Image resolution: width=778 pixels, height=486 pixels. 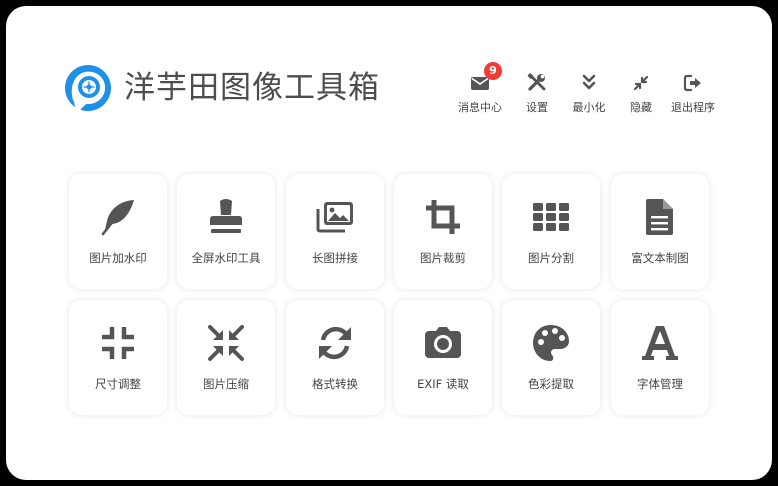 I want to click on tool-resize: 尺寸调整, so click(x=118, y=357).